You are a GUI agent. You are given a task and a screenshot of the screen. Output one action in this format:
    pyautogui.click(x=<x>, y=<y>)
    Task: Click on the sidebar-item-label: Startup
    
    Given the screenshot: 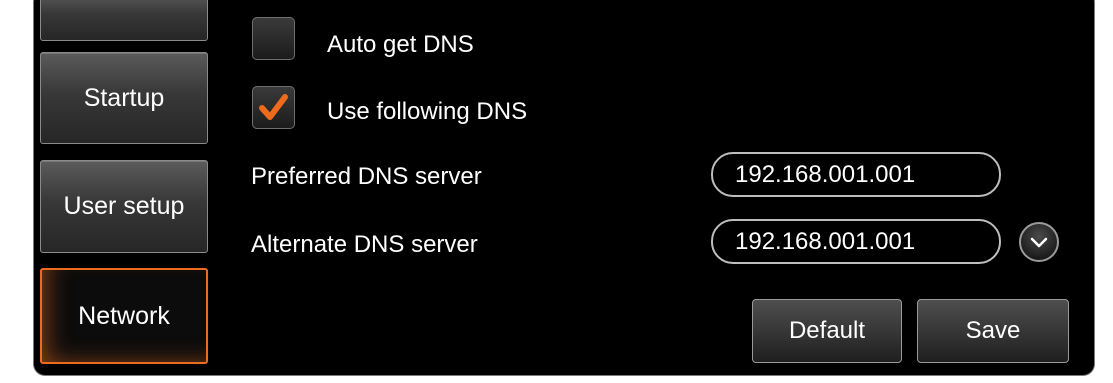 What is the action you would take?
    pyautogui.click(x=124, y=97)
    